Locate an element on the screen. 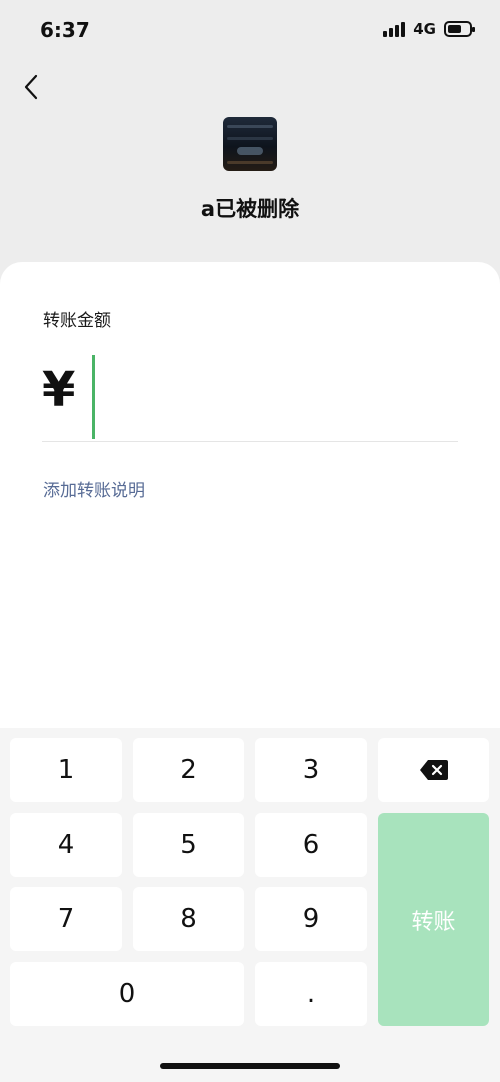  status-indicators: 4G is located at coordinates (429, 29).